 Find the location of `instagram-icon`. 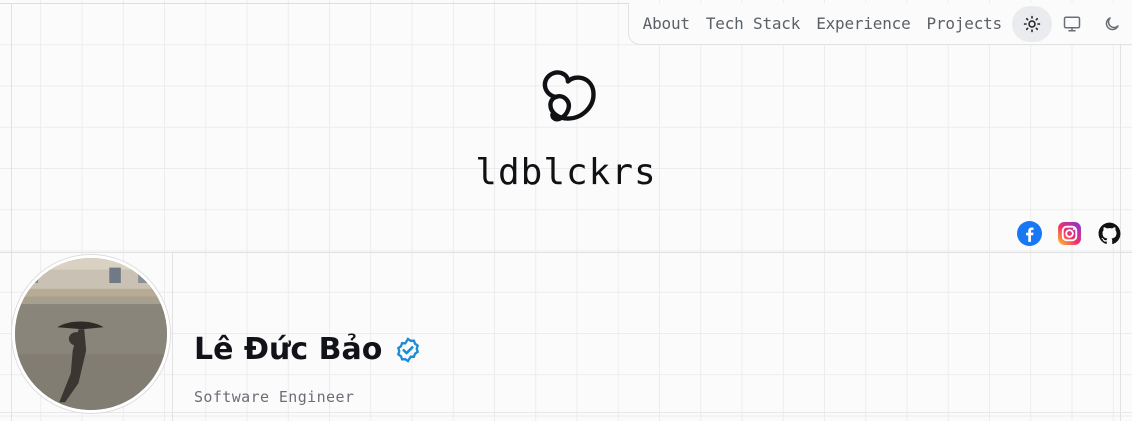

instagram-icon is located at coordinates (1069, 233).